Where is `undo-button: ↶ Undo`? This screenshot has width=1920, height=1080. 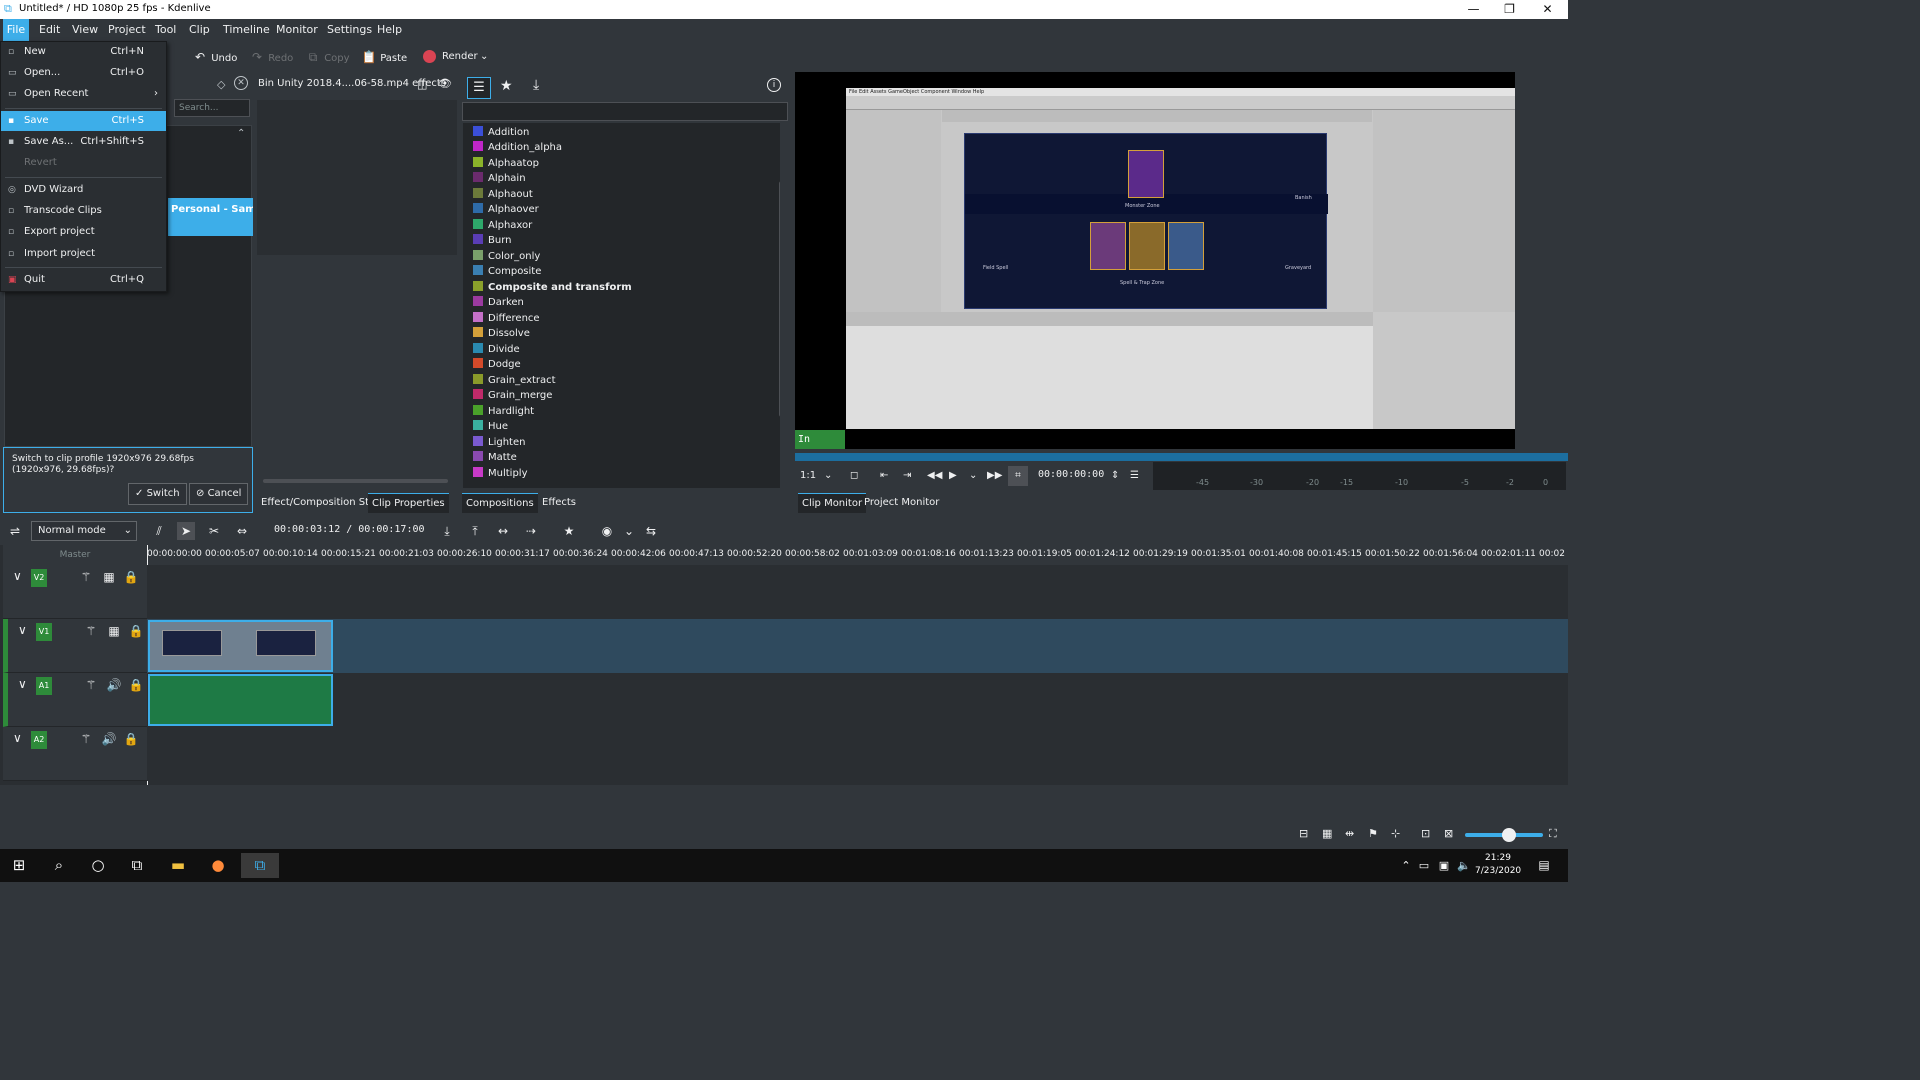
undo-button: ↶ Undo is located at coordinates (214, 57).